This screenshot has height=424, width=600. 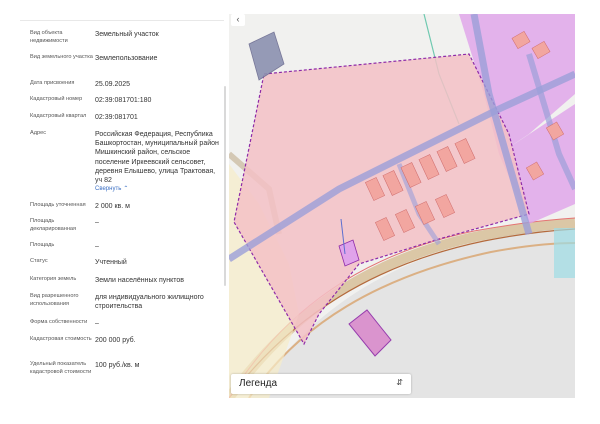 I want to click on row-value: Земельный участок, so click(x=127, y=34).